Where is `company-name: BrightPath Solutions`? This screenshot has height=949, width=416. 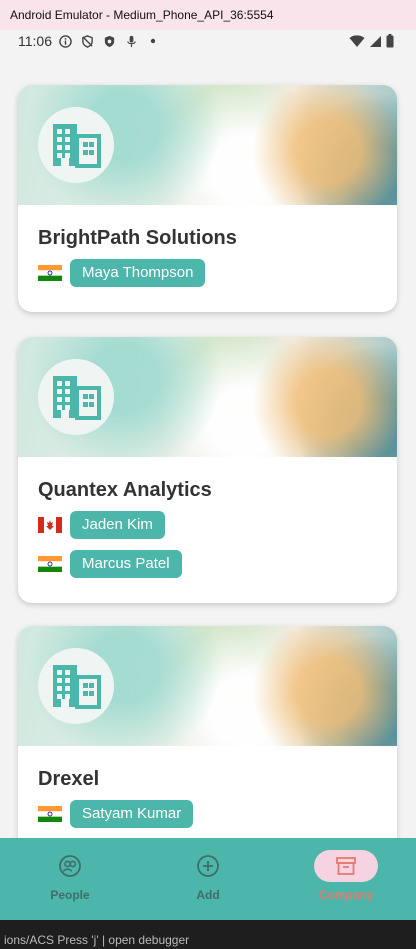
company-name: BrightPath Solutions is located at coordinates (137, 238).